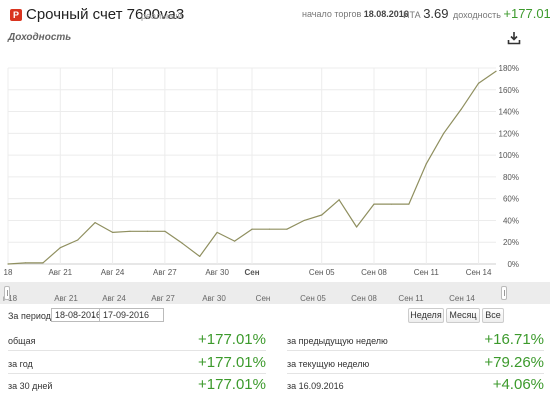 Image resolution: width=550 pixels, height=404 pixels. I want to click on stat-total-value: +177.01%, so click(232, 339).